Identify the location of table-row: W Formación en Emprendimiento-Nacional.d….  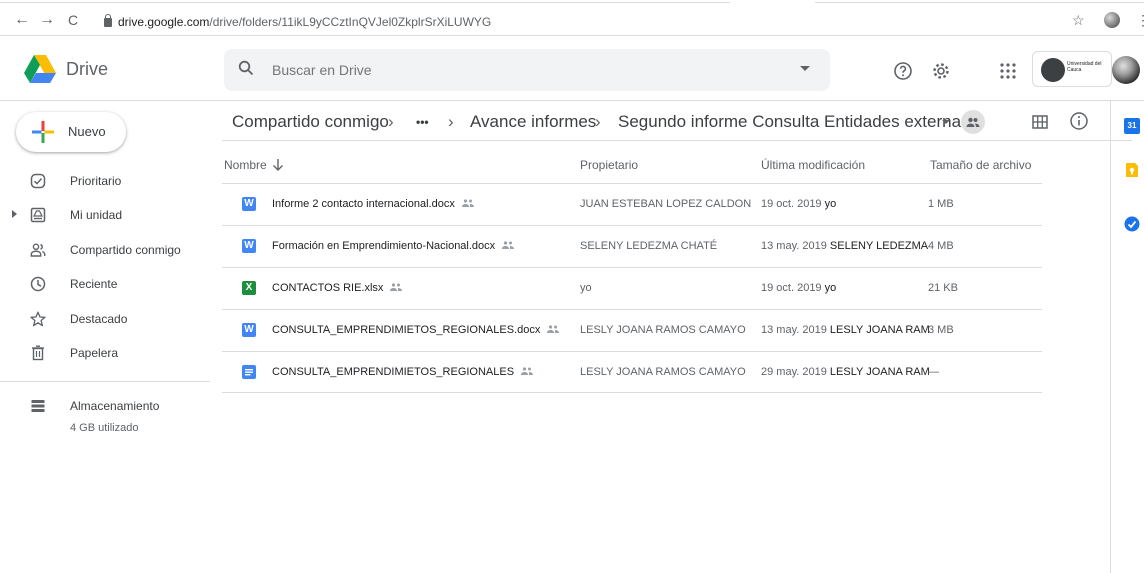
(632, 246).